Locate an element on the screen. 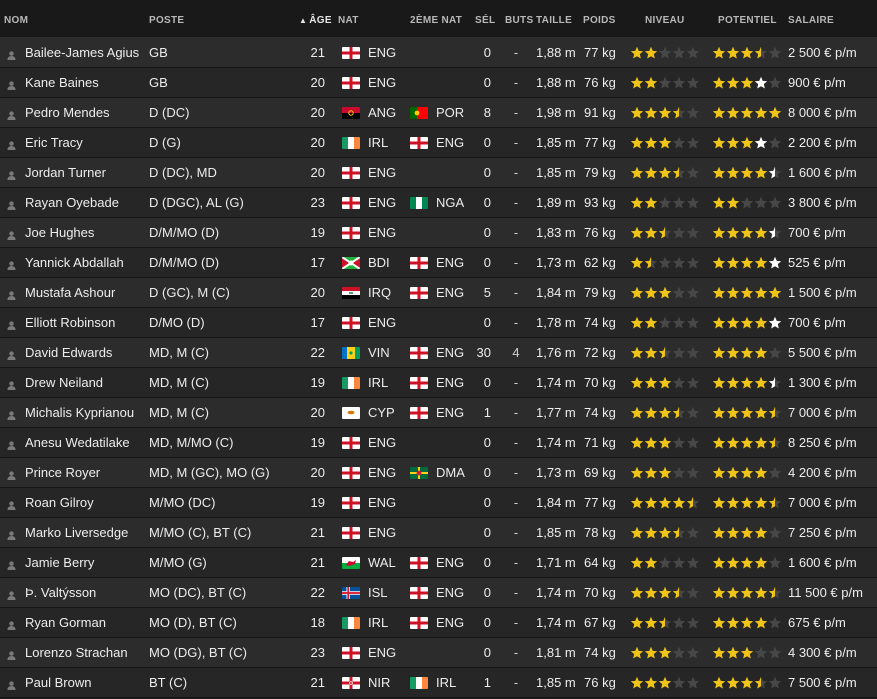  player-height: 1,74 m is located at coordinates (556, 592).